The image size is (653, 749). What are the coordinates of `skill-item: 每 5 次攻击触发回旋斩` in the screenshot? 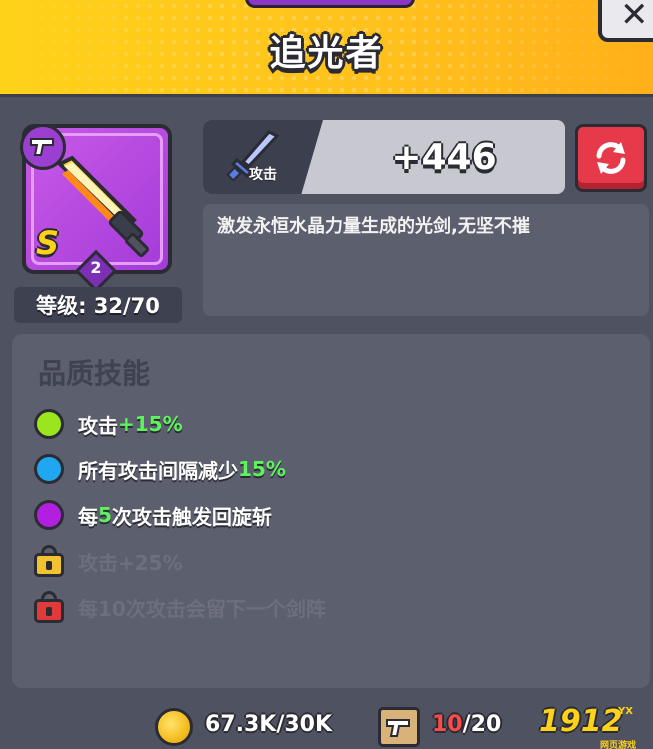 It's located at (153, 515).